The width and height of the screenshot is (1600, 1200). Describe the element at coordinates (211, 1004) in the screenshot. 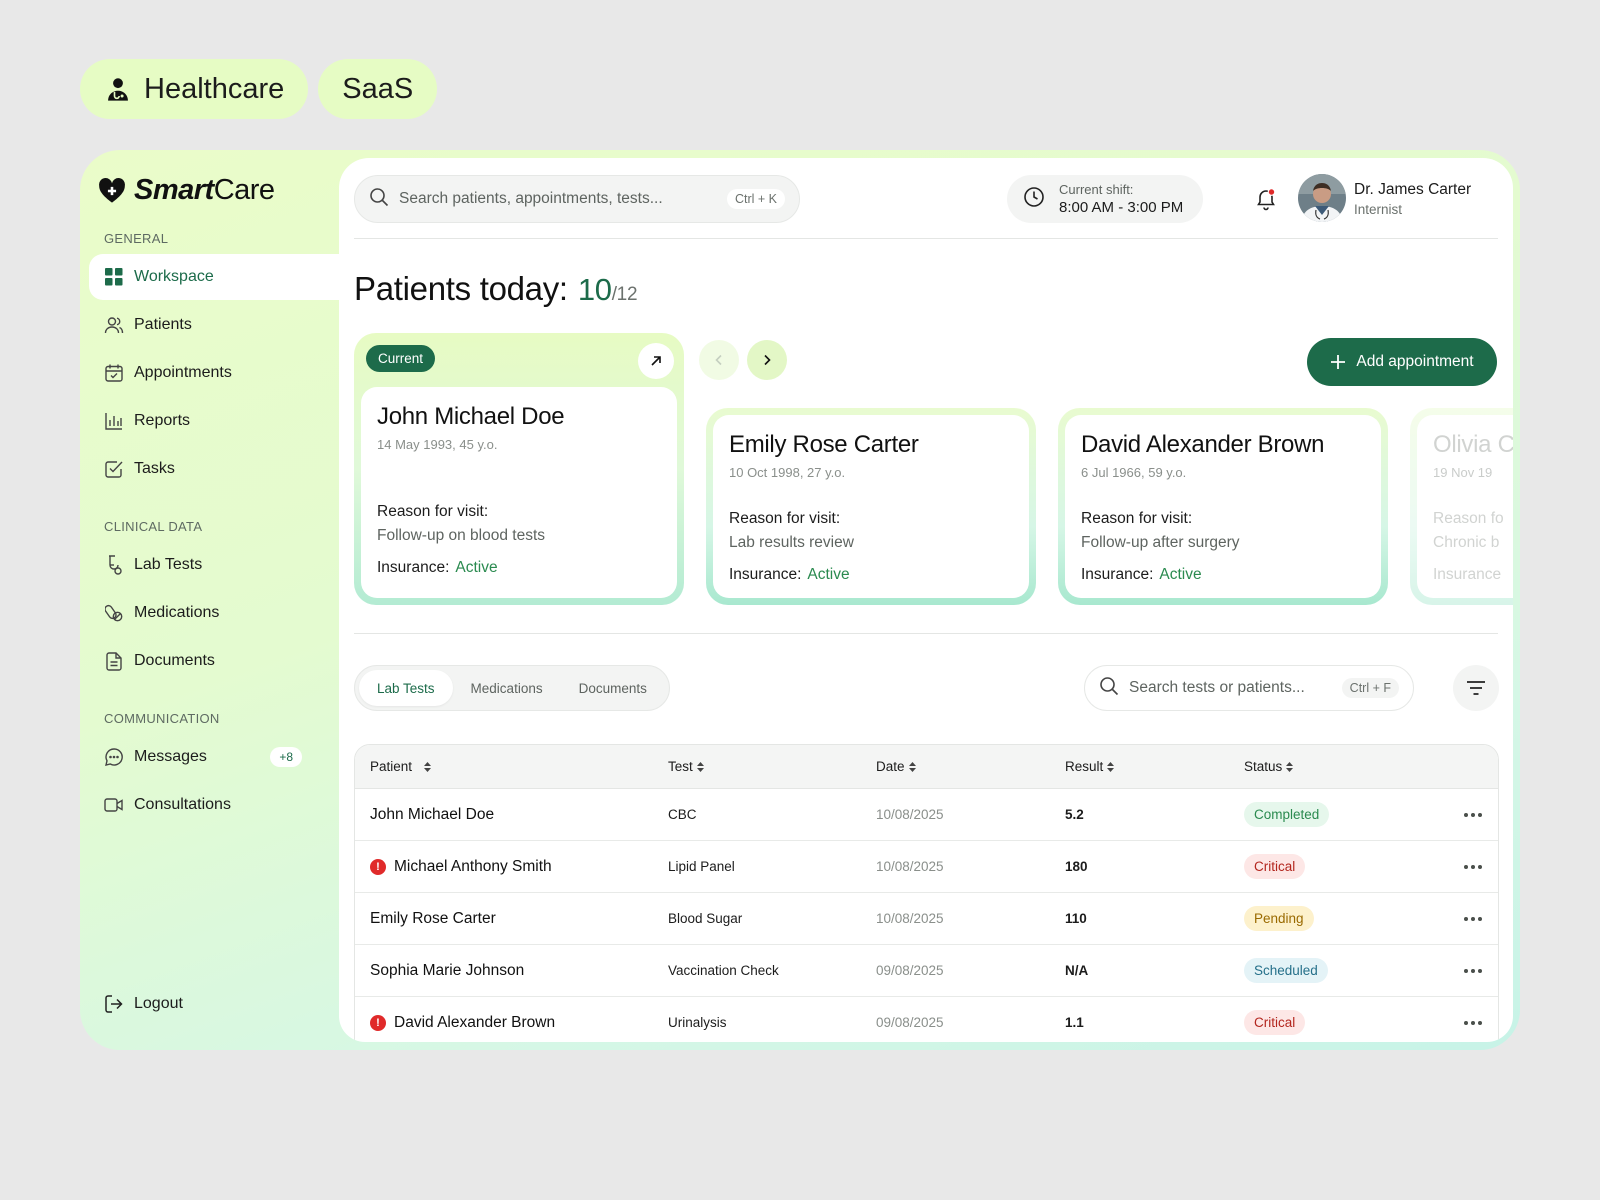

I see `logout-button: Logout` at that location.